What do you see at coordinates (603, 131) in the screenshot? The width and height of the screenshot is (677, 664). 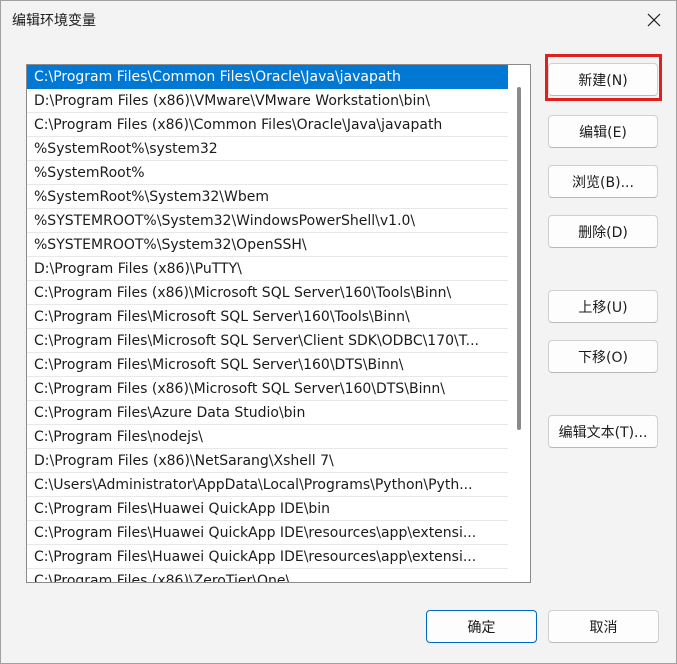 I see `edit-button: 编辑(E)` at bounding box center [603, 131].